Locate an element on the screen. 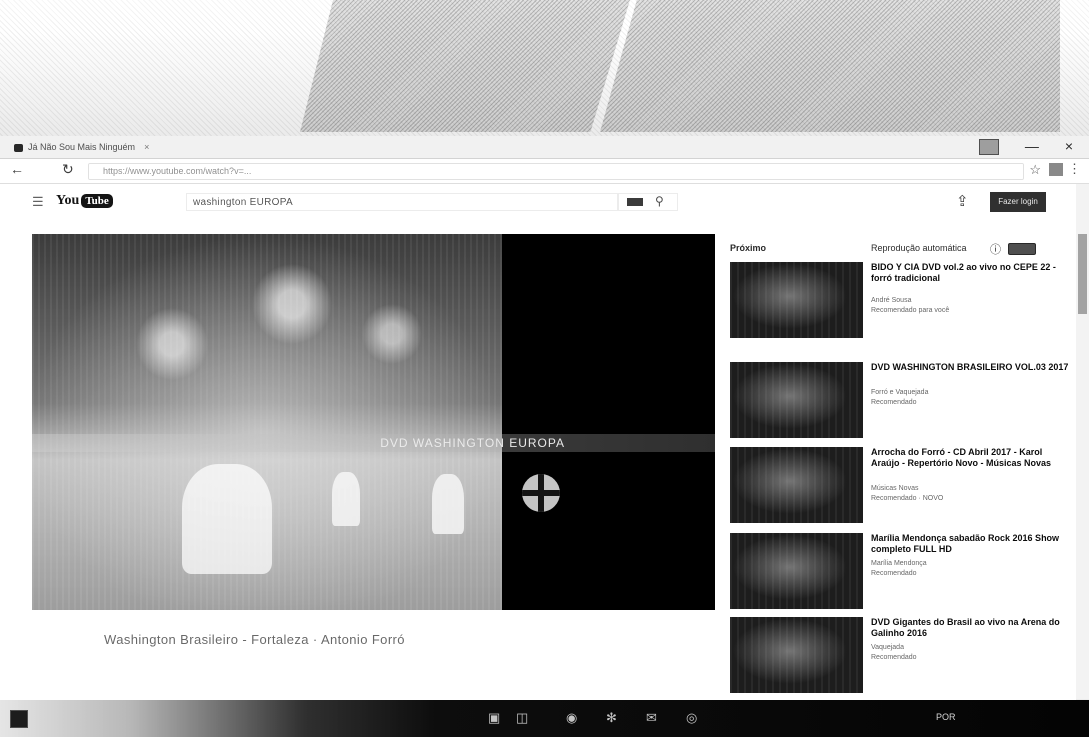 This screenshot has height=737, width=1089. browser-menu-icon: ⋮ is located at coordinates (1074, 169).